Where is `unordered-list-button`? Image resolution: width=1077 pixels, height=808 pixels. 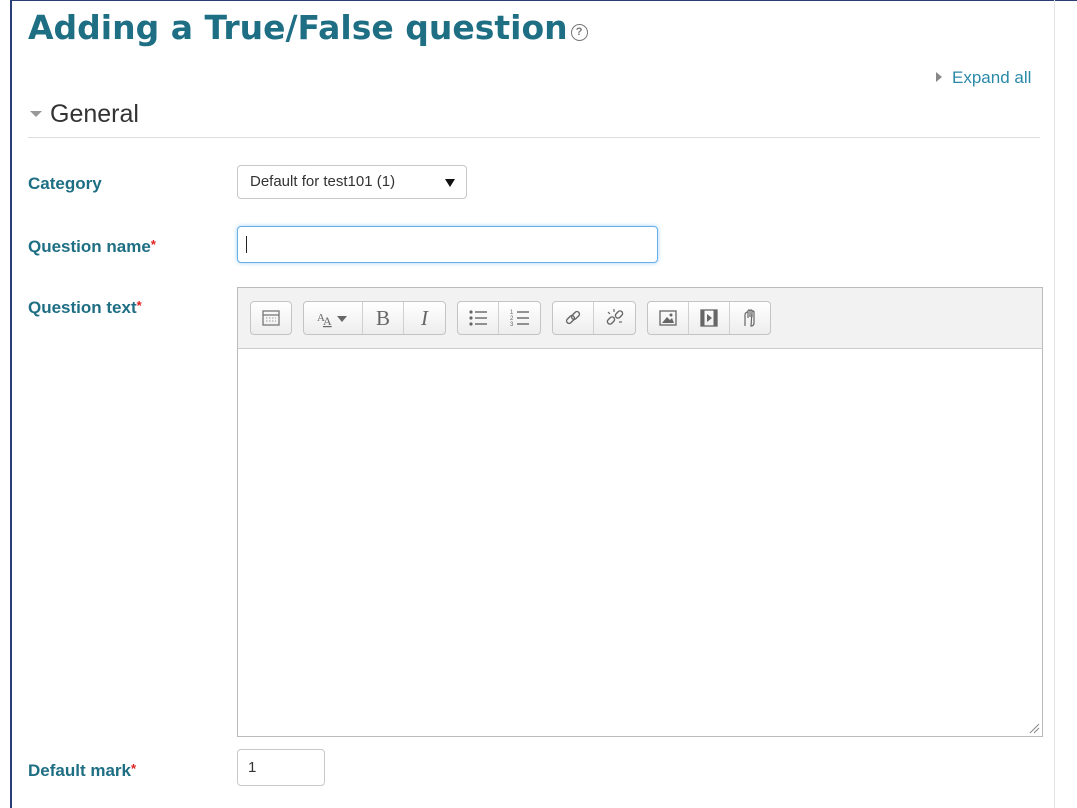 unordered-list-button is located at coordinates (478, 318).